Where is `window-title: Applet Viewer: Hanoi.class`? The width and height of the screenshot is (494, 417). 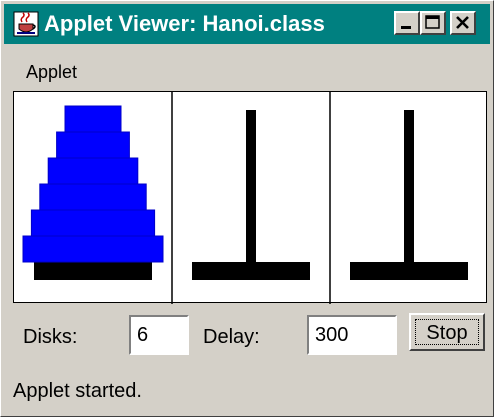 window-title: Applet Viewer: Hanoi.class is located at coordinates (184, 23).